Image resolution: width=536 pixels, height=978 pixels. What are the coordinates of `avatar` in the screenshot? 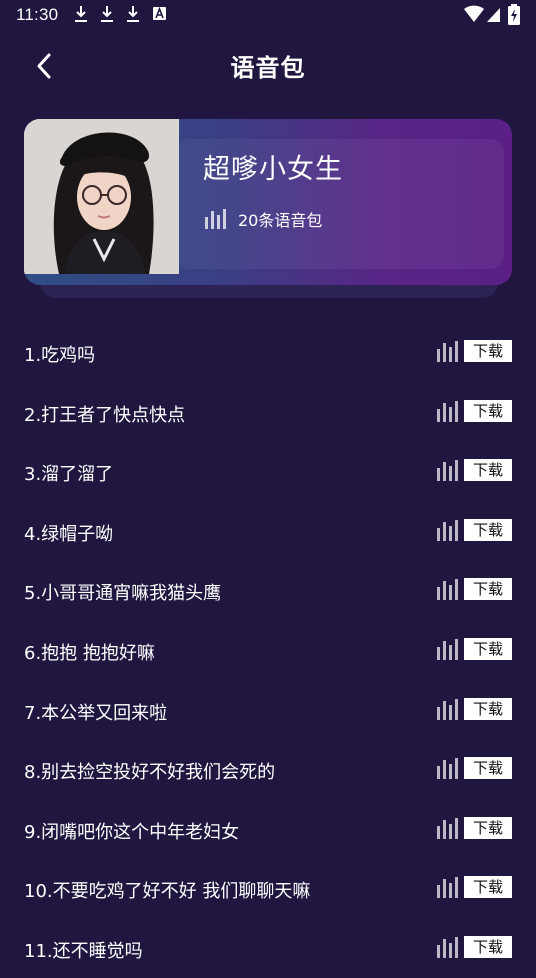 It's located at (101, 196).